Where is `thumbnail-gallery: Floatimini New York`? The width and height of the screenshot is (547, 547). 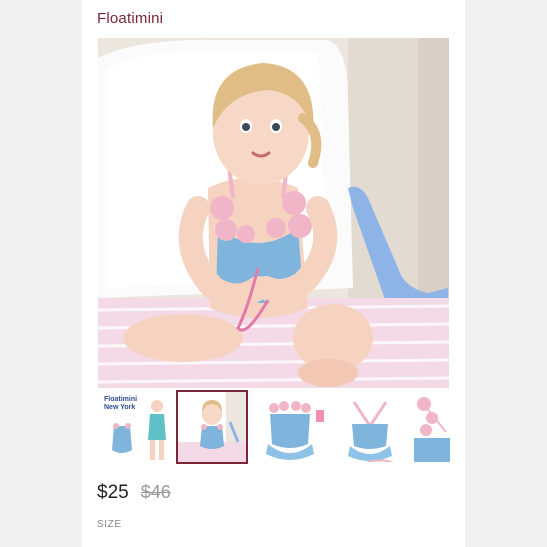 thumbnail-gallery: Floatimini New York is located at coordinates (281, 429).